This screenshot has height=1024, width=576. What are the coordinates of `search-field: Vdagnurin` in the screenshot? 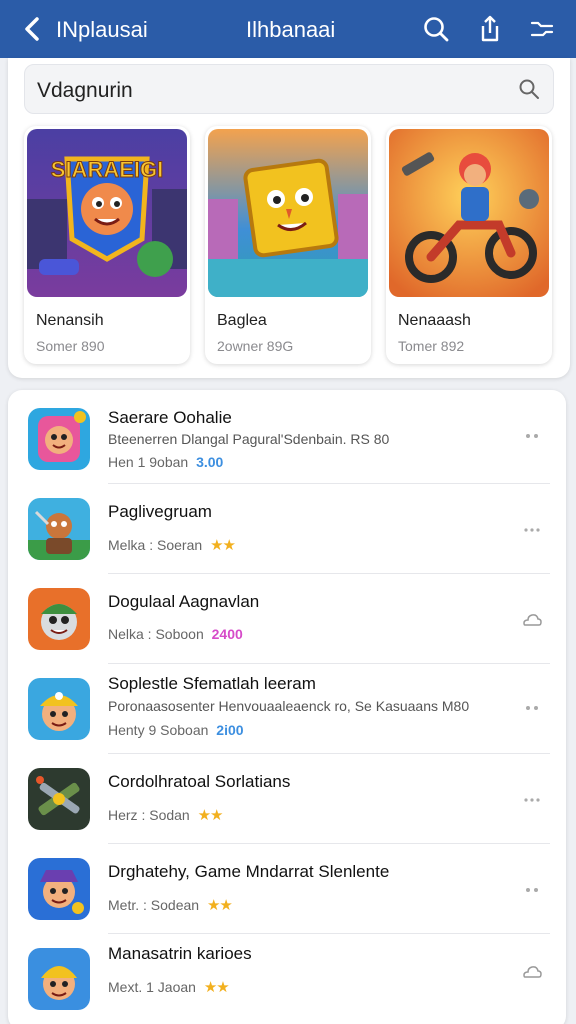 It's located at (289, 89).